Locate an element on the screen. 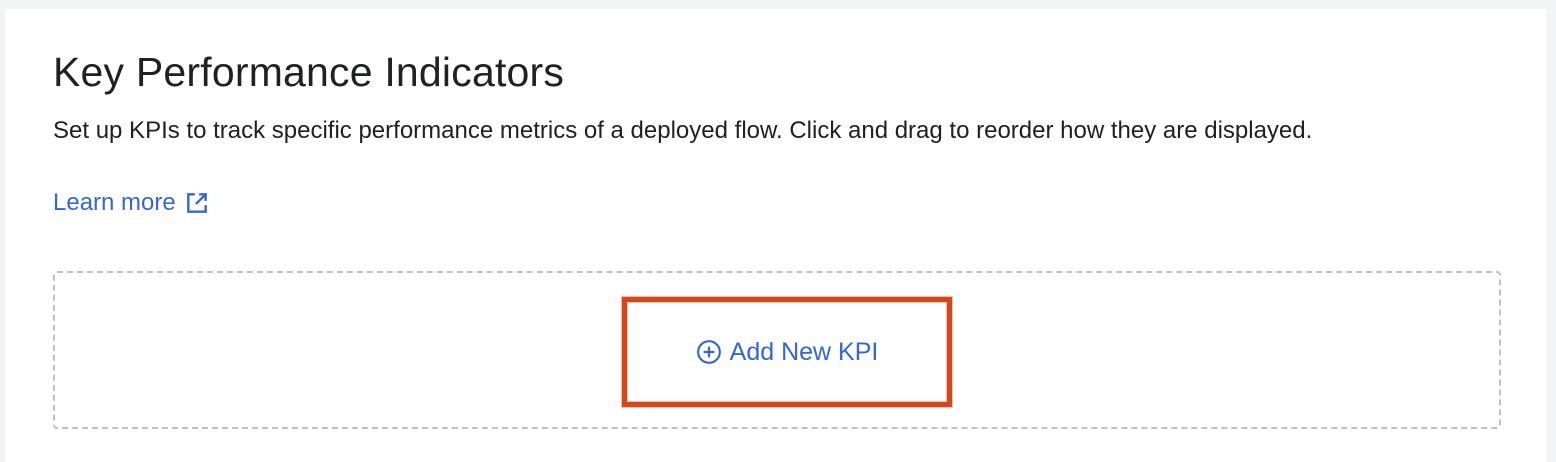 The image size is (1556, 462). learn-more-link: Learn more is located at coordinates (131, 203).